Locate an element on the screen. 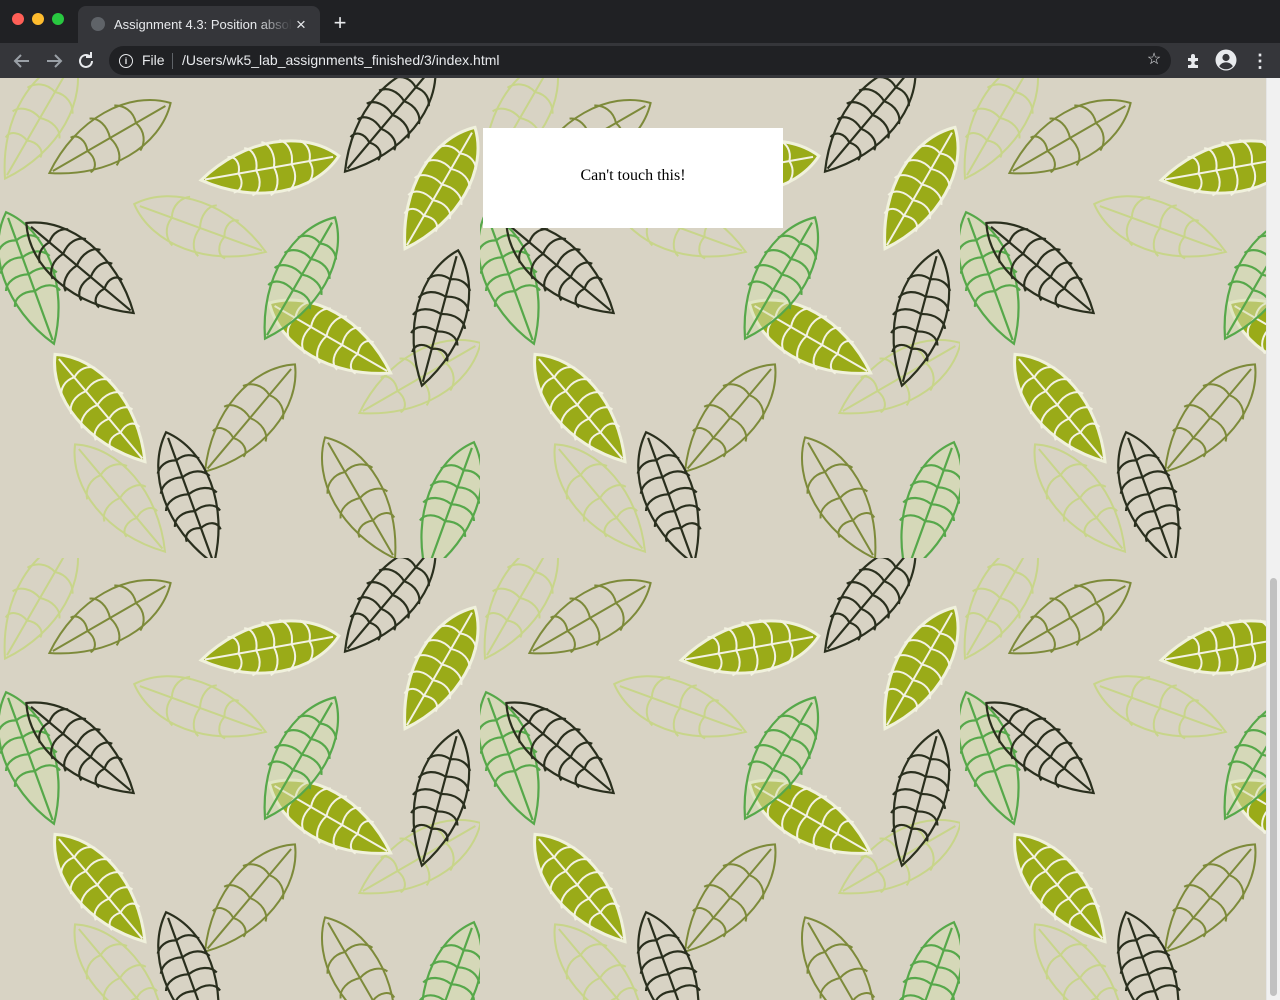 This screenshot has width=1280, height=1000. plus-icon: + is located at coordinates (340, 23).